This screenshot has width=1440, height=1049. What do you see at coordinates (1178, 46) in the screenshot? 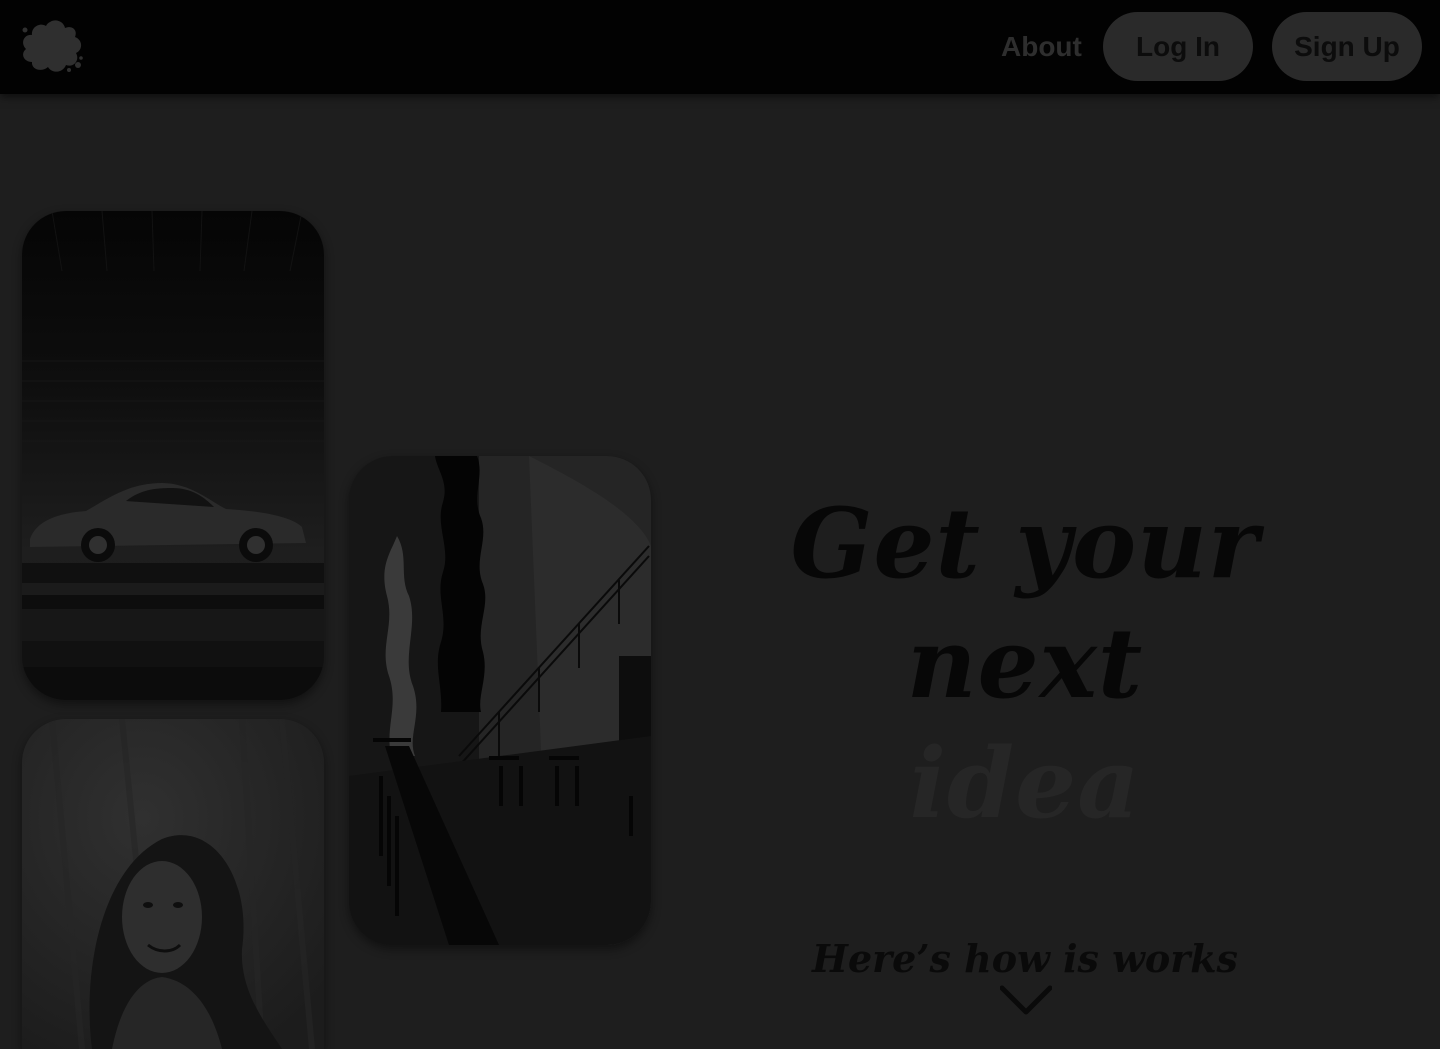
I see `login-button: Log In` at bounding box center [1178, 46].